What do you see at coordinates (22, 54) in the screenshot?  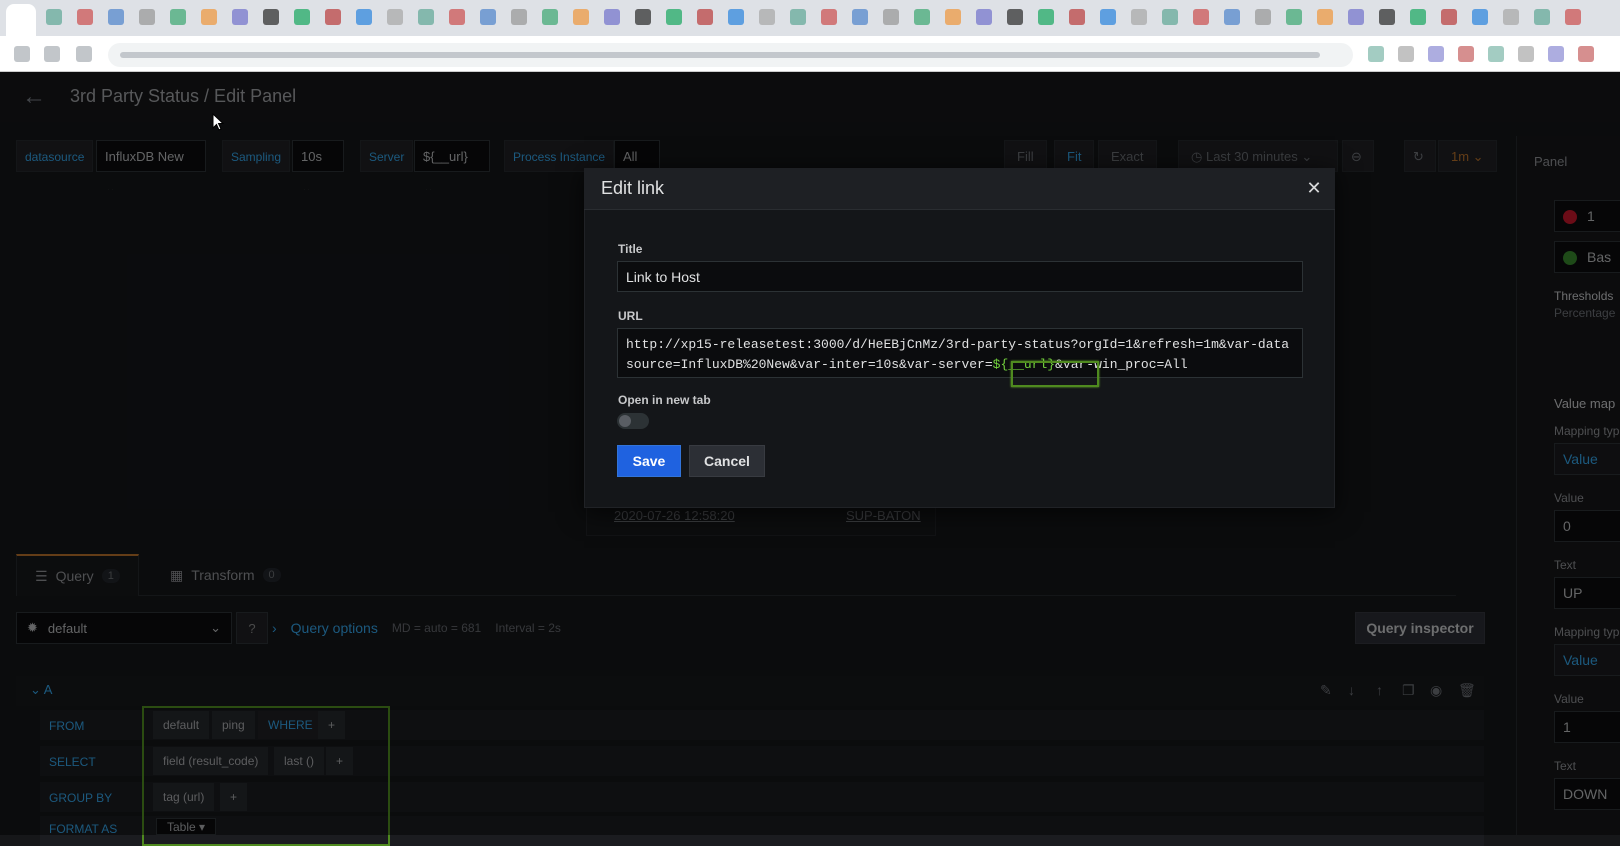 I see `back-nav-icon` at bounding box center [22, 54].